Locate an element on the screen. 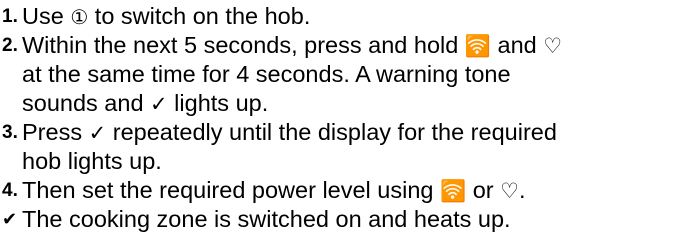  step-text: . is located at coordinates (522, 190).